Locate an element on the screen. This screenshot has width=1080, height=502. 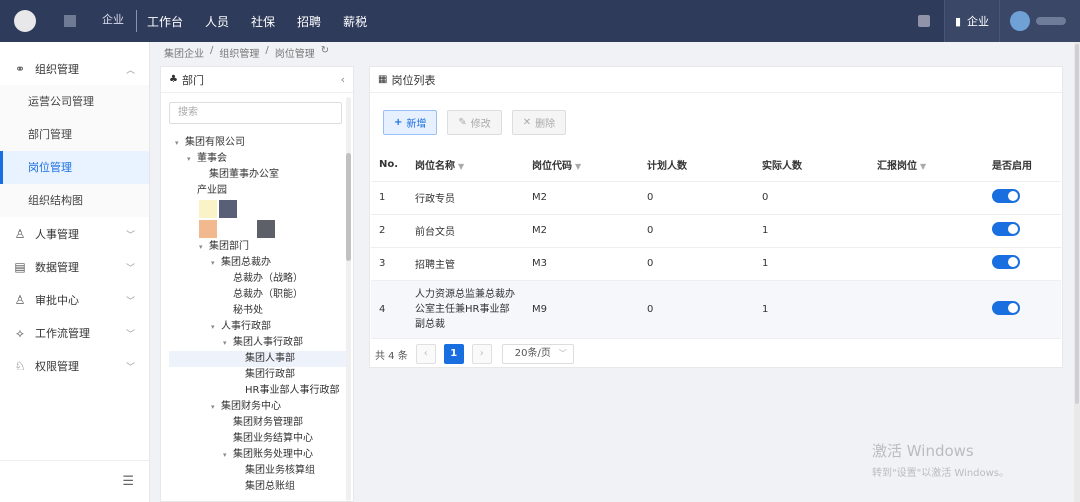
menu-collapse-button: ☰ is located at coordinates (75, 481).